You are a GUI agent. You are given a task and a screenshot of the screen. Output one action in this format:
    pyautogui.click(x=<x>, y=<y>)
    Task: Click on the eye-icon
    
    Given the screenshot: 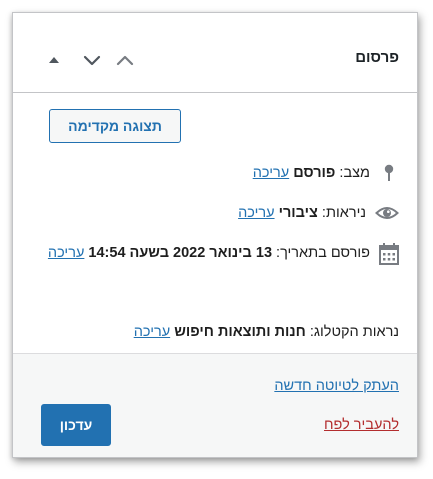 What is the action you would take?
    pyautogui.click(x=387, y=213)
    